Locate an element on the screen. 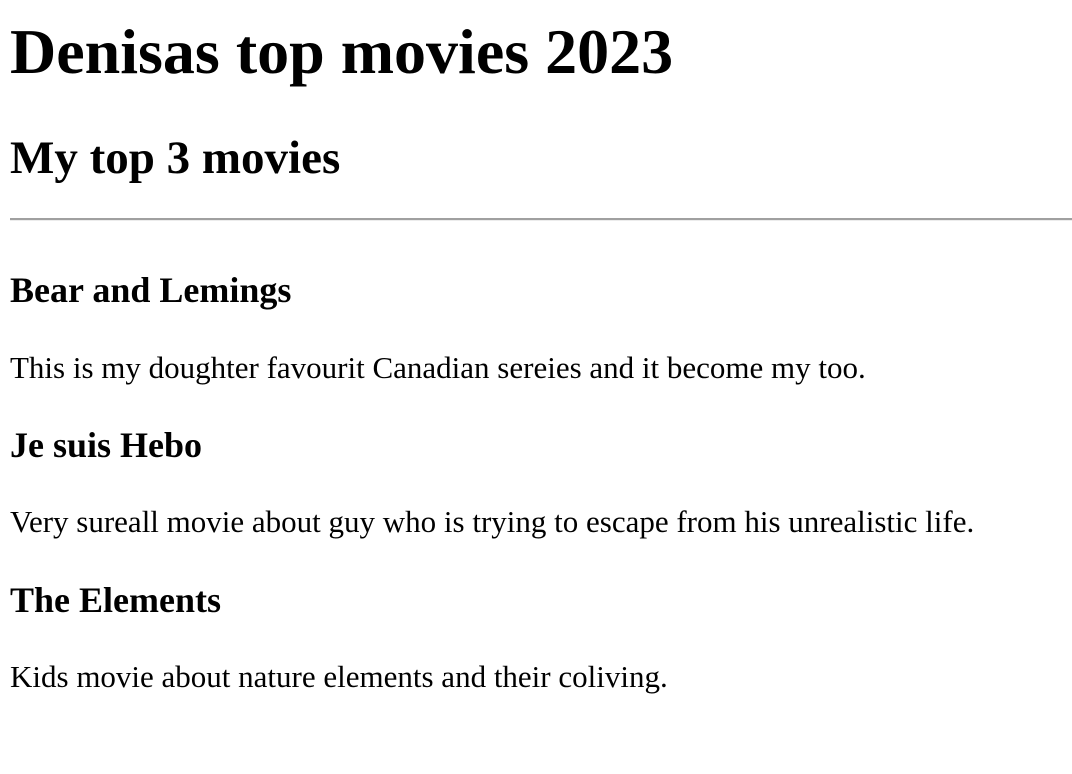 The height and width of the screenshot is (774, 1072). horizontal-divider is located at coordinates (541, 219).